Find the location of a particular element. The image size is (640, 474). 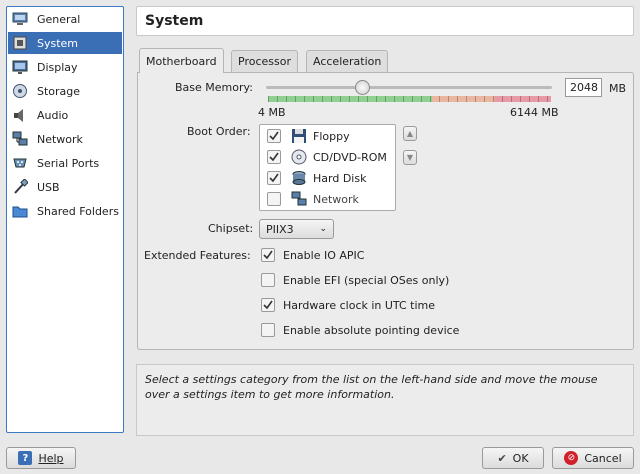

arrow-down-icon: ▼ is located at coordinates (410, 157).